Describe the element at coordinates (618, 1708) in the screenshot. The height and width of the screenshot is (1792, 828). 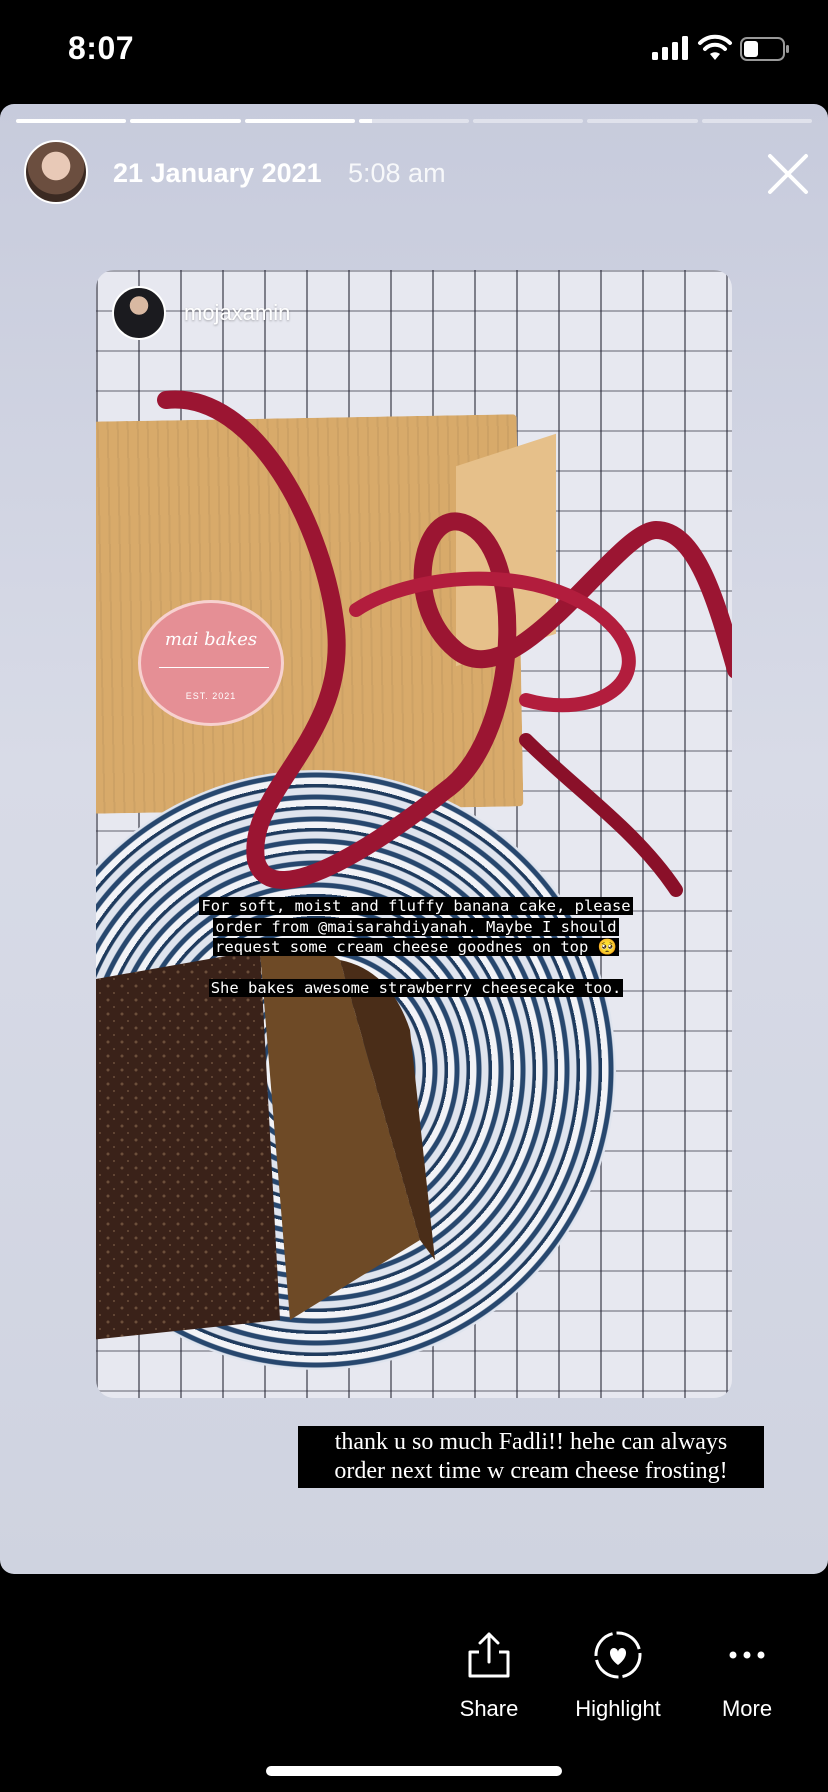
I see `highlight-label: Highlight` at that location.